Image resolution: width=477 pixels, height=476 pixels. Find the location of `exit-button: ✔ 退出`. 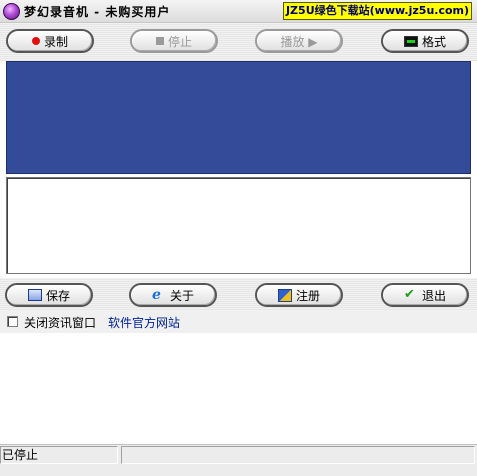

exit-button: ✔ 退出 is located at coordinates (425, 295).